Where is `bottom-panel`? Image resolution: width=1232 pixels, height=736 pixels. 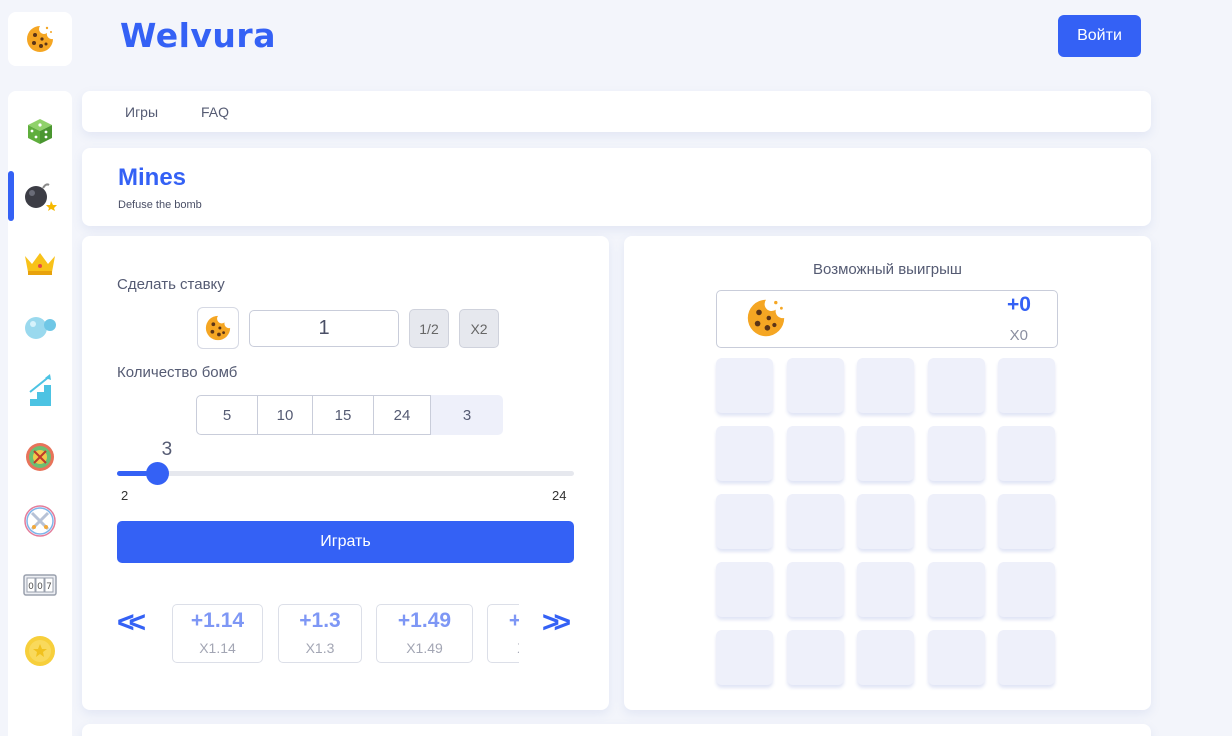
bottom-panel is located at coordinates (616, 730).